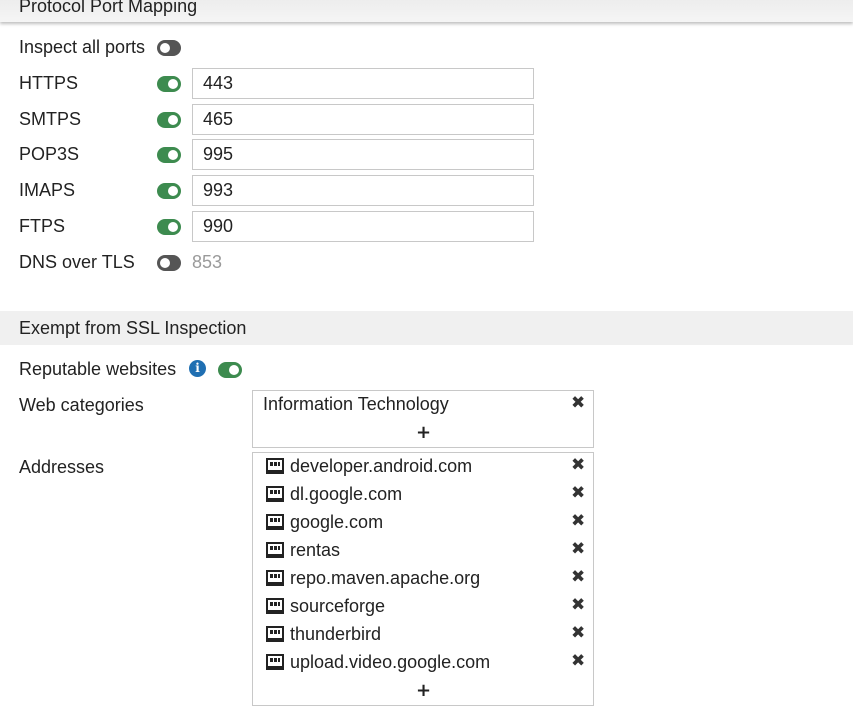 The height and width of the screenshot is (715, 853). What do you see at coordinates (423, 690) in the screenshot?
I see `add-address-button: +` at bounding box center [423, 690].